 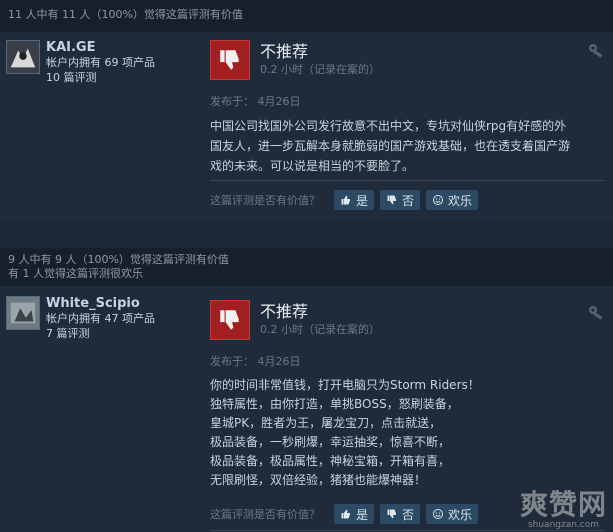 I want to click on review-text-line: 国友人，进一步瓦解本身就脆弱的国产游戏基础，也在透支着国产游, so click(x=390, y=146).